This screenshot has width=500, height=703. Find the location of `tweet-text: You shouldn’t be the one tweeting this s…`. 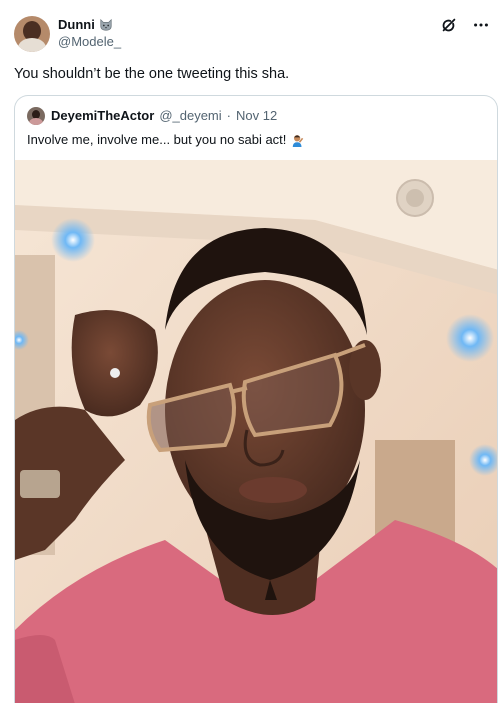

tweet-text: You shouldn’t be the one tweeting this s… is located at coordinates (152, 74).